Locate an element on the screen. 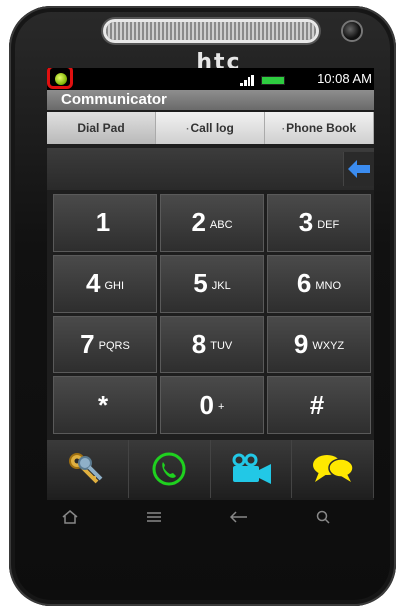 Image resolution: width=403 pixels, height=611 pixels. back-button is located at coordinates (239, 519).